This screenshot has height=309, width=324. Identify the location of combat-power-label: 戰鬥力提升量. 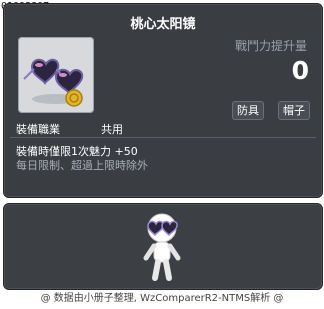
(270, 46).